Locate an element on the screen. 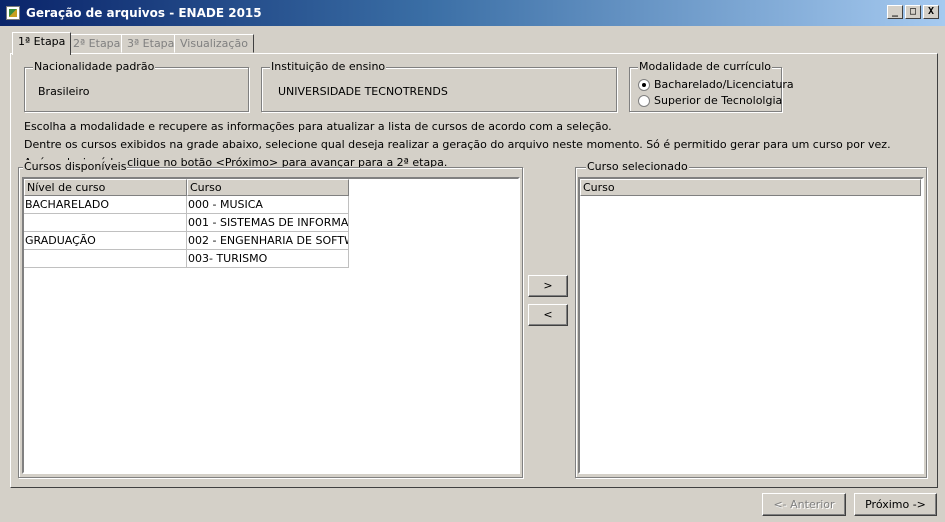  radio-bacharelado-indicator is located at coordinates (644, 84).